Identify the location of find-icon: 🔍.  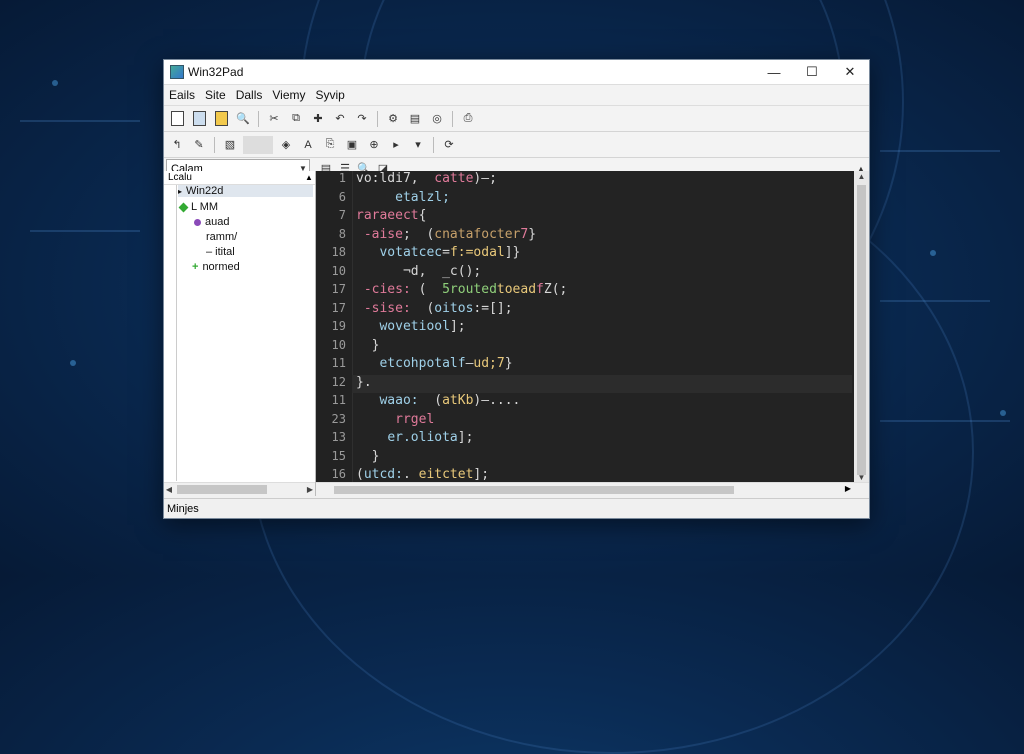
(243, 119).